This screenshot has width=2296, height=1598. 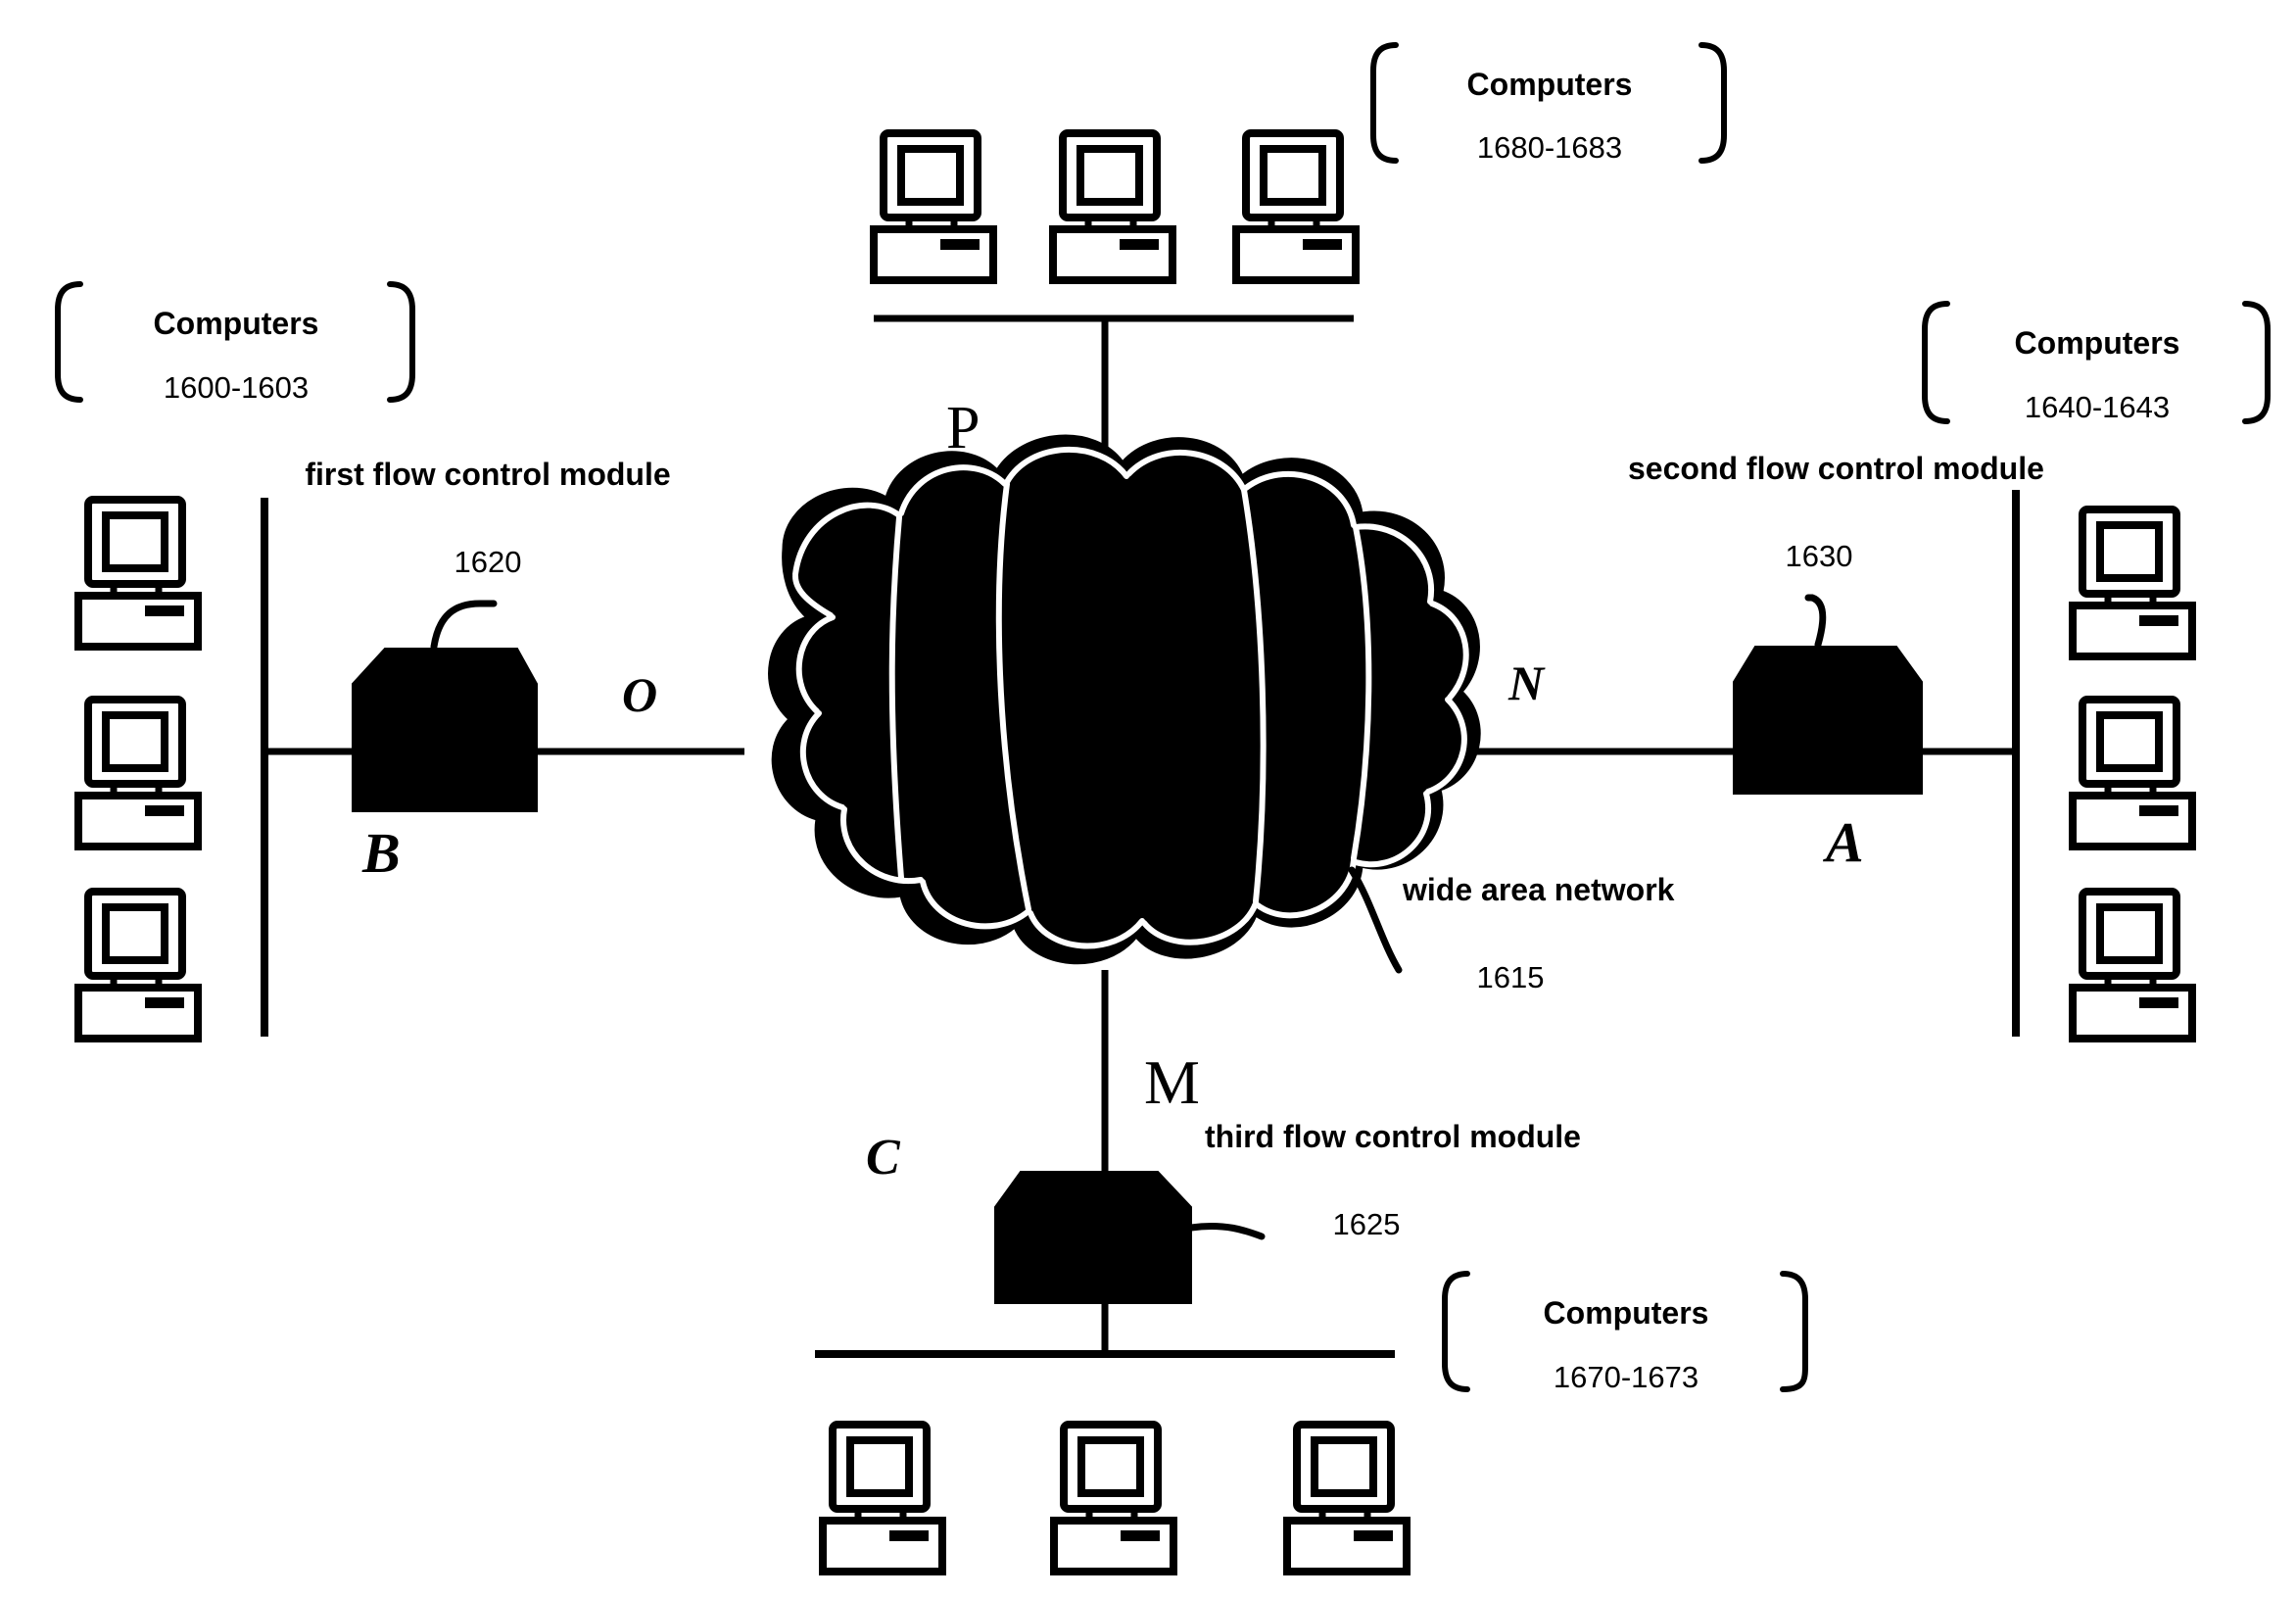 What do you see at coordinates (1626, 1377) in the screenshot?
I see `group-range-bottom: 1670-1673` at bounding box center [1626, 1377].